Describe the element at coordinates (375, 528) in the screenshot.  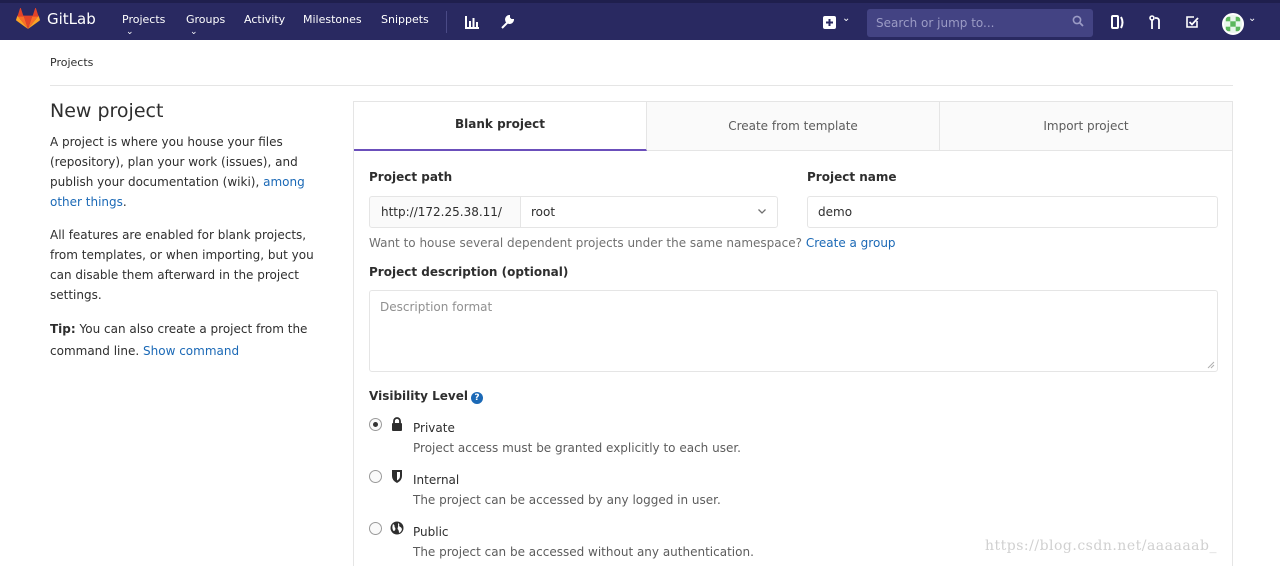
I see `visibility-public-radio` at that location.